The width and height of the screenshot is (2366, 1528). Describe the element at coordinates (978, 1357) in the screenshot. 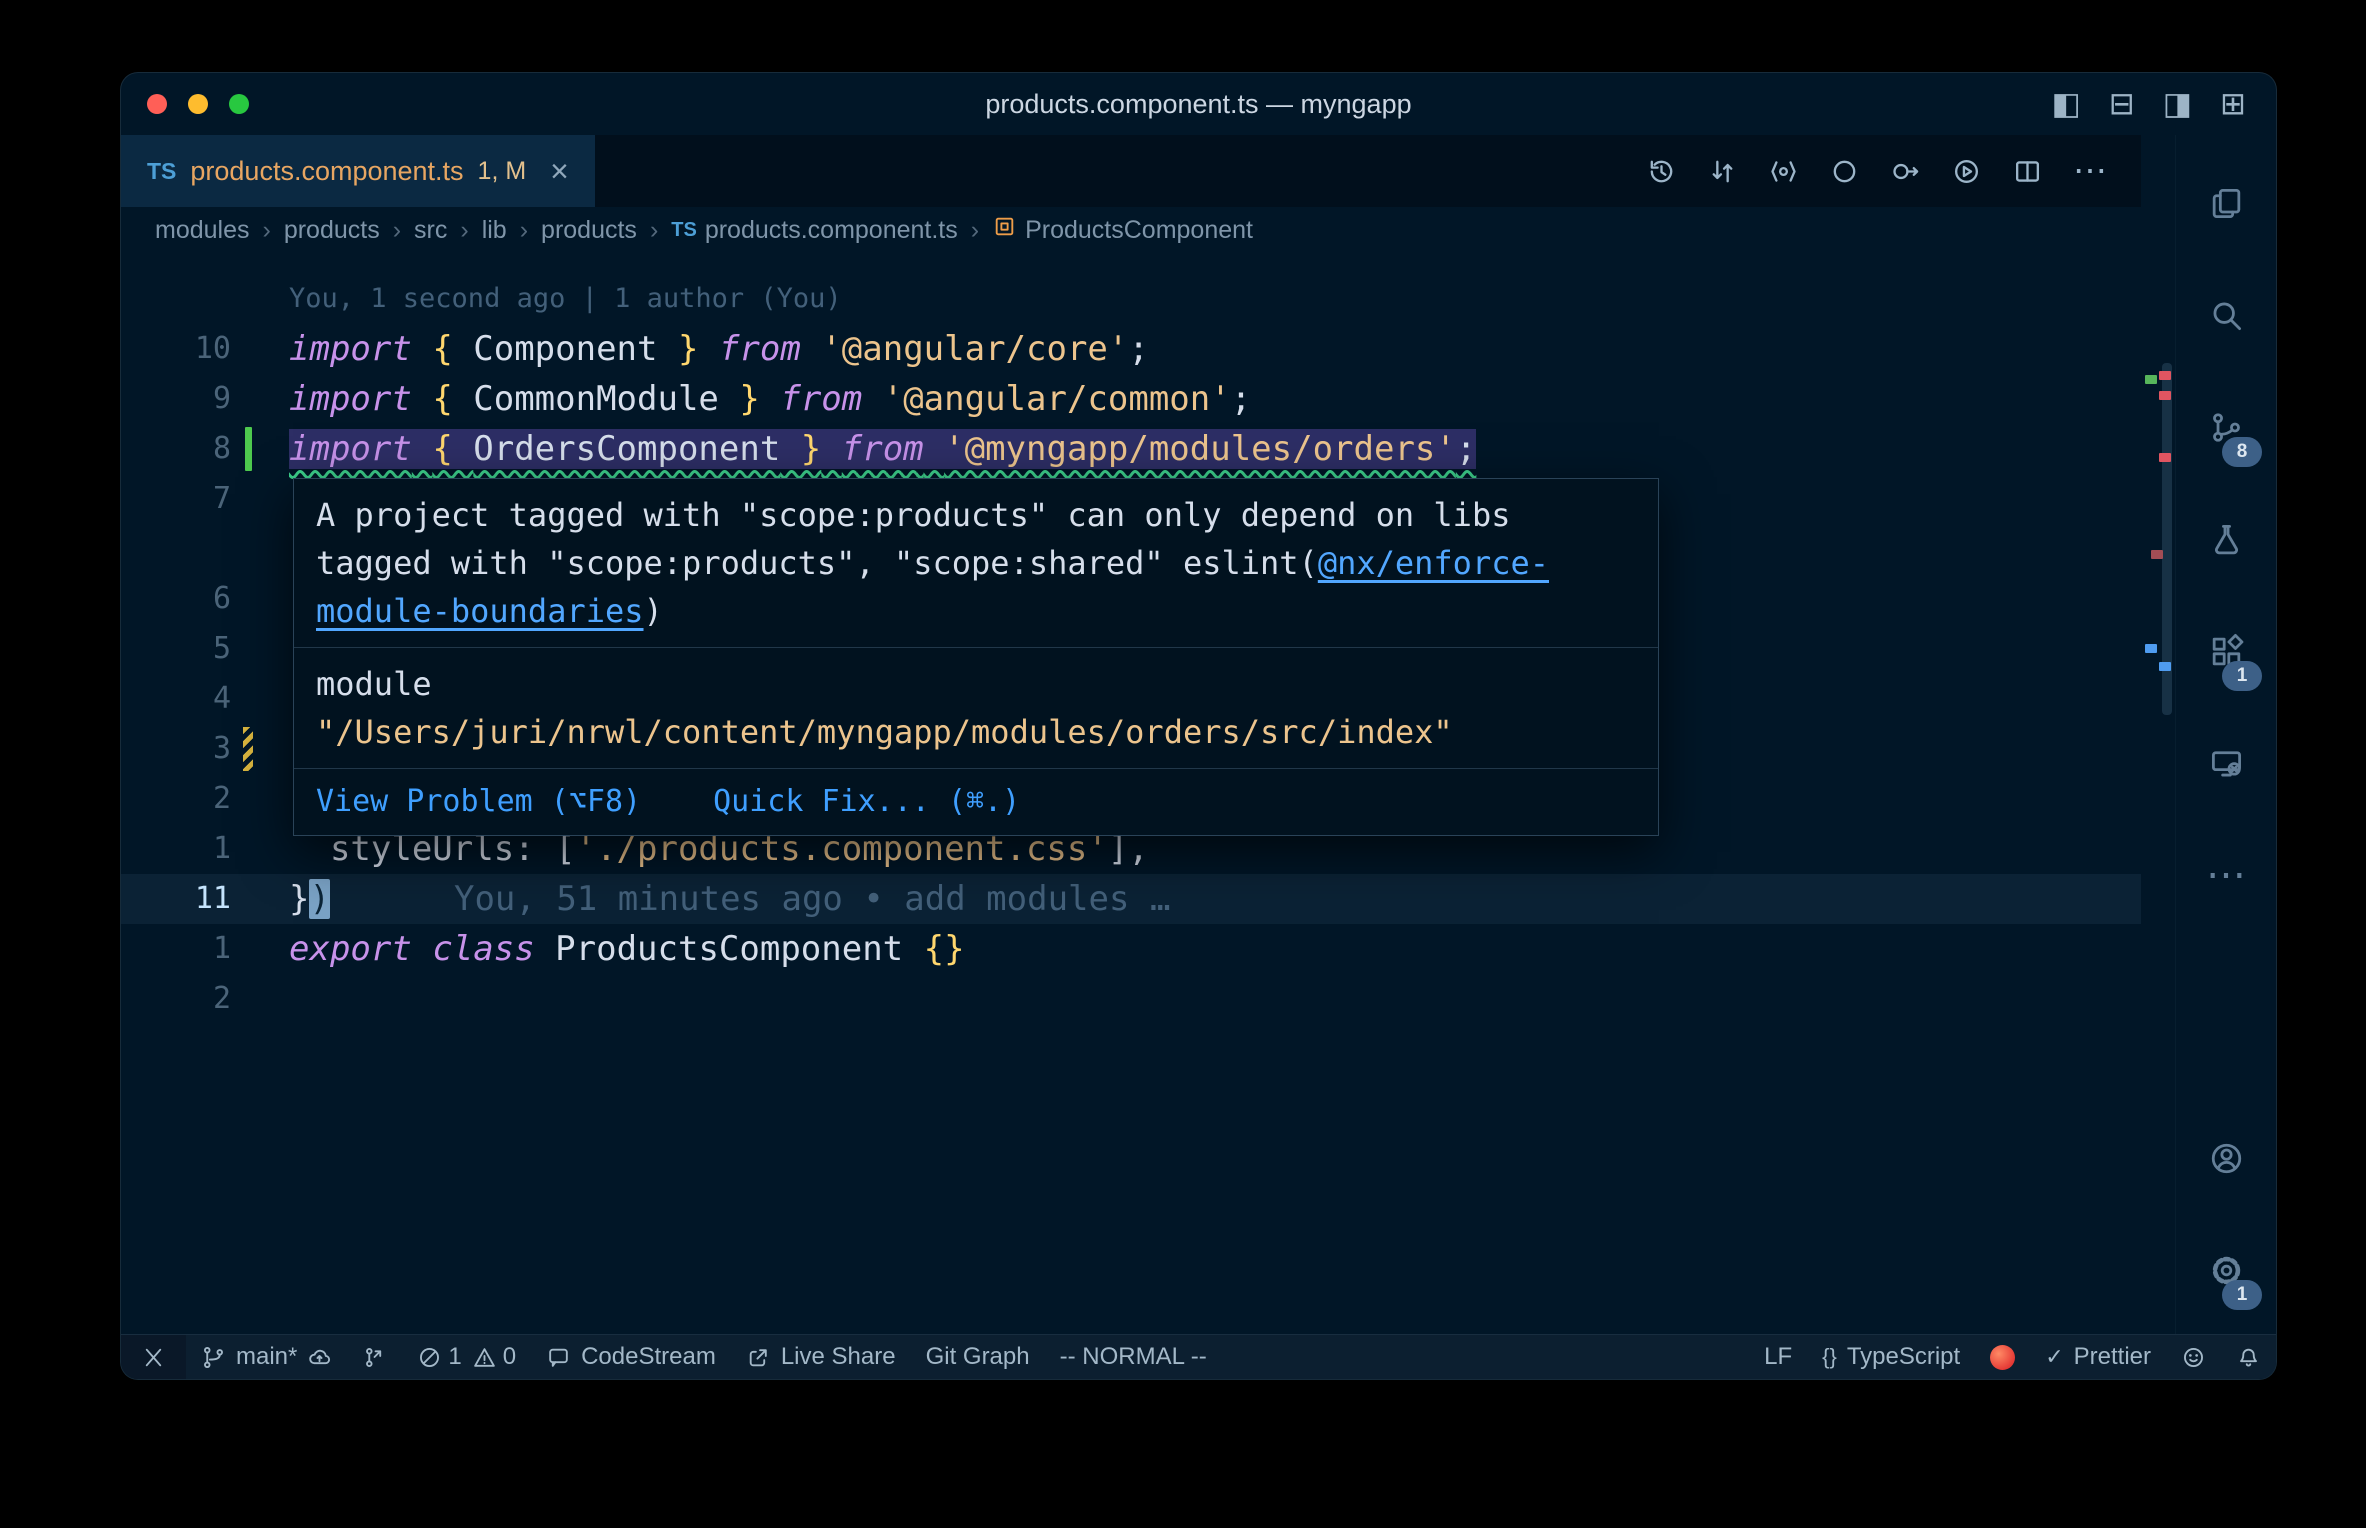

I see `status-item-git-graph: Git Graph` at that location.